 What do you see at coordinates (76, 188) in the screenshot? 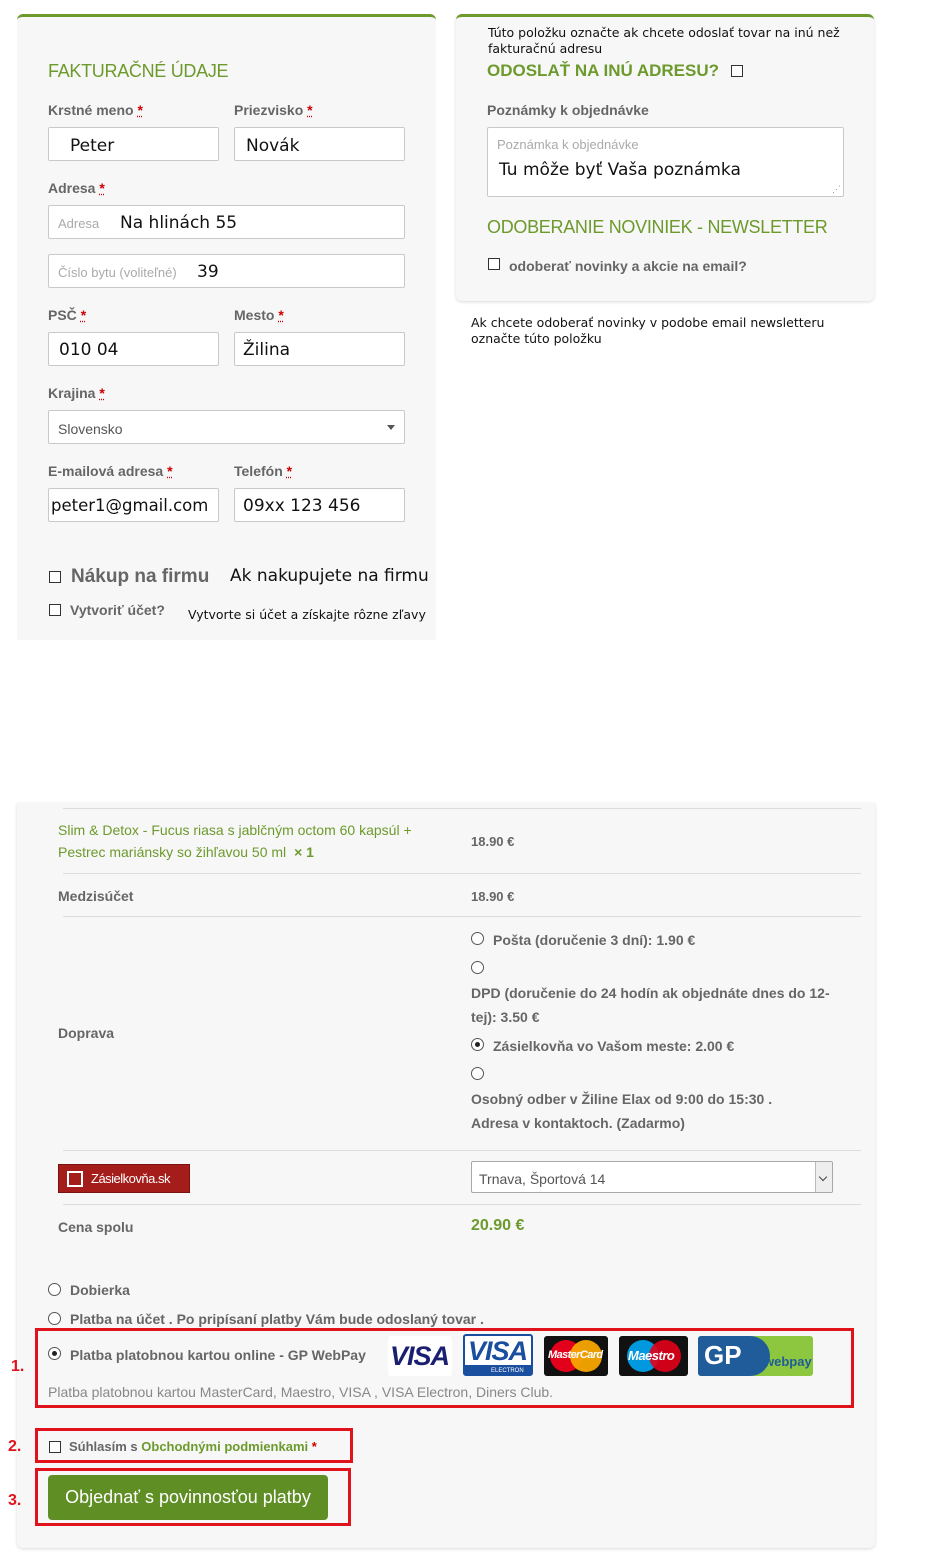
I see `address-label: Adresa *` at bounding box center [76, 188].